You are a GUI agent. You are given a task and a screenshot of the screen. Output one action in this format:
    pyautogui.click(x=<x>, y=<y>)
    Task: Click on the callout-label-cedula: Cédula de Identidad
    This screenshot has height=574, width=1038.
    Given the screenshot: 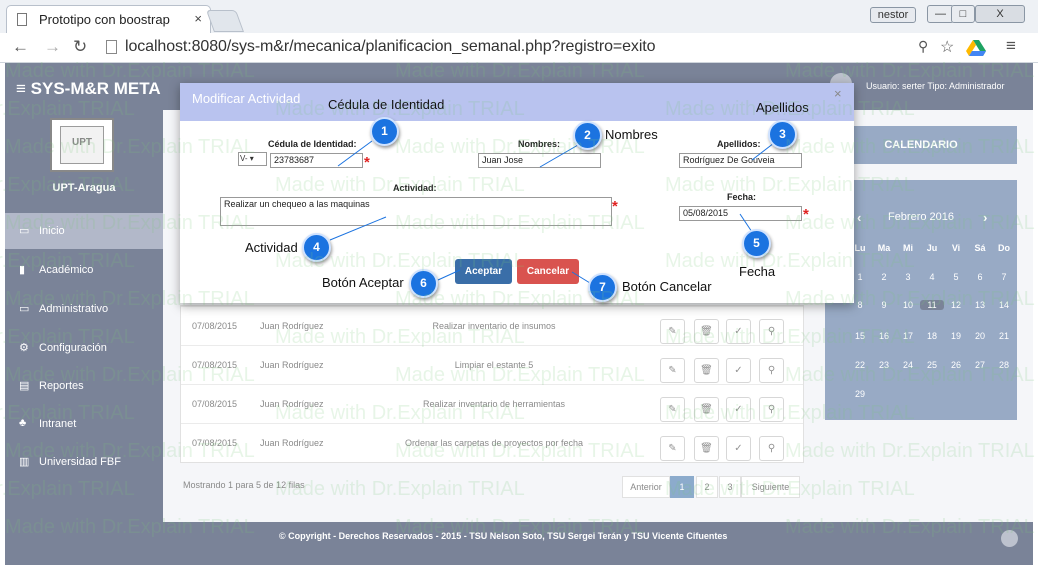 What is the action you would take?
    pyautogui.click(x=386, y=104)
    